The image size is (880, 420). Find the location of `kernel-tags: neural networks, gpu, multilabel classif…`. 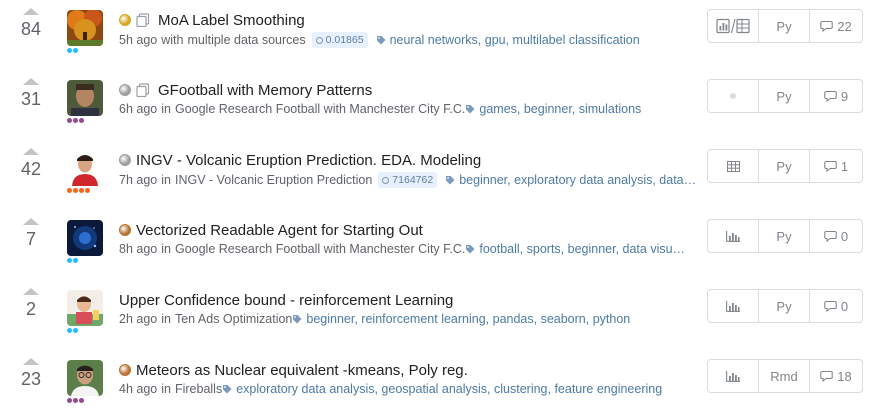

kernel-tags: neural networks, gpu, multilabel classif… is located at coordinates (508, 40).